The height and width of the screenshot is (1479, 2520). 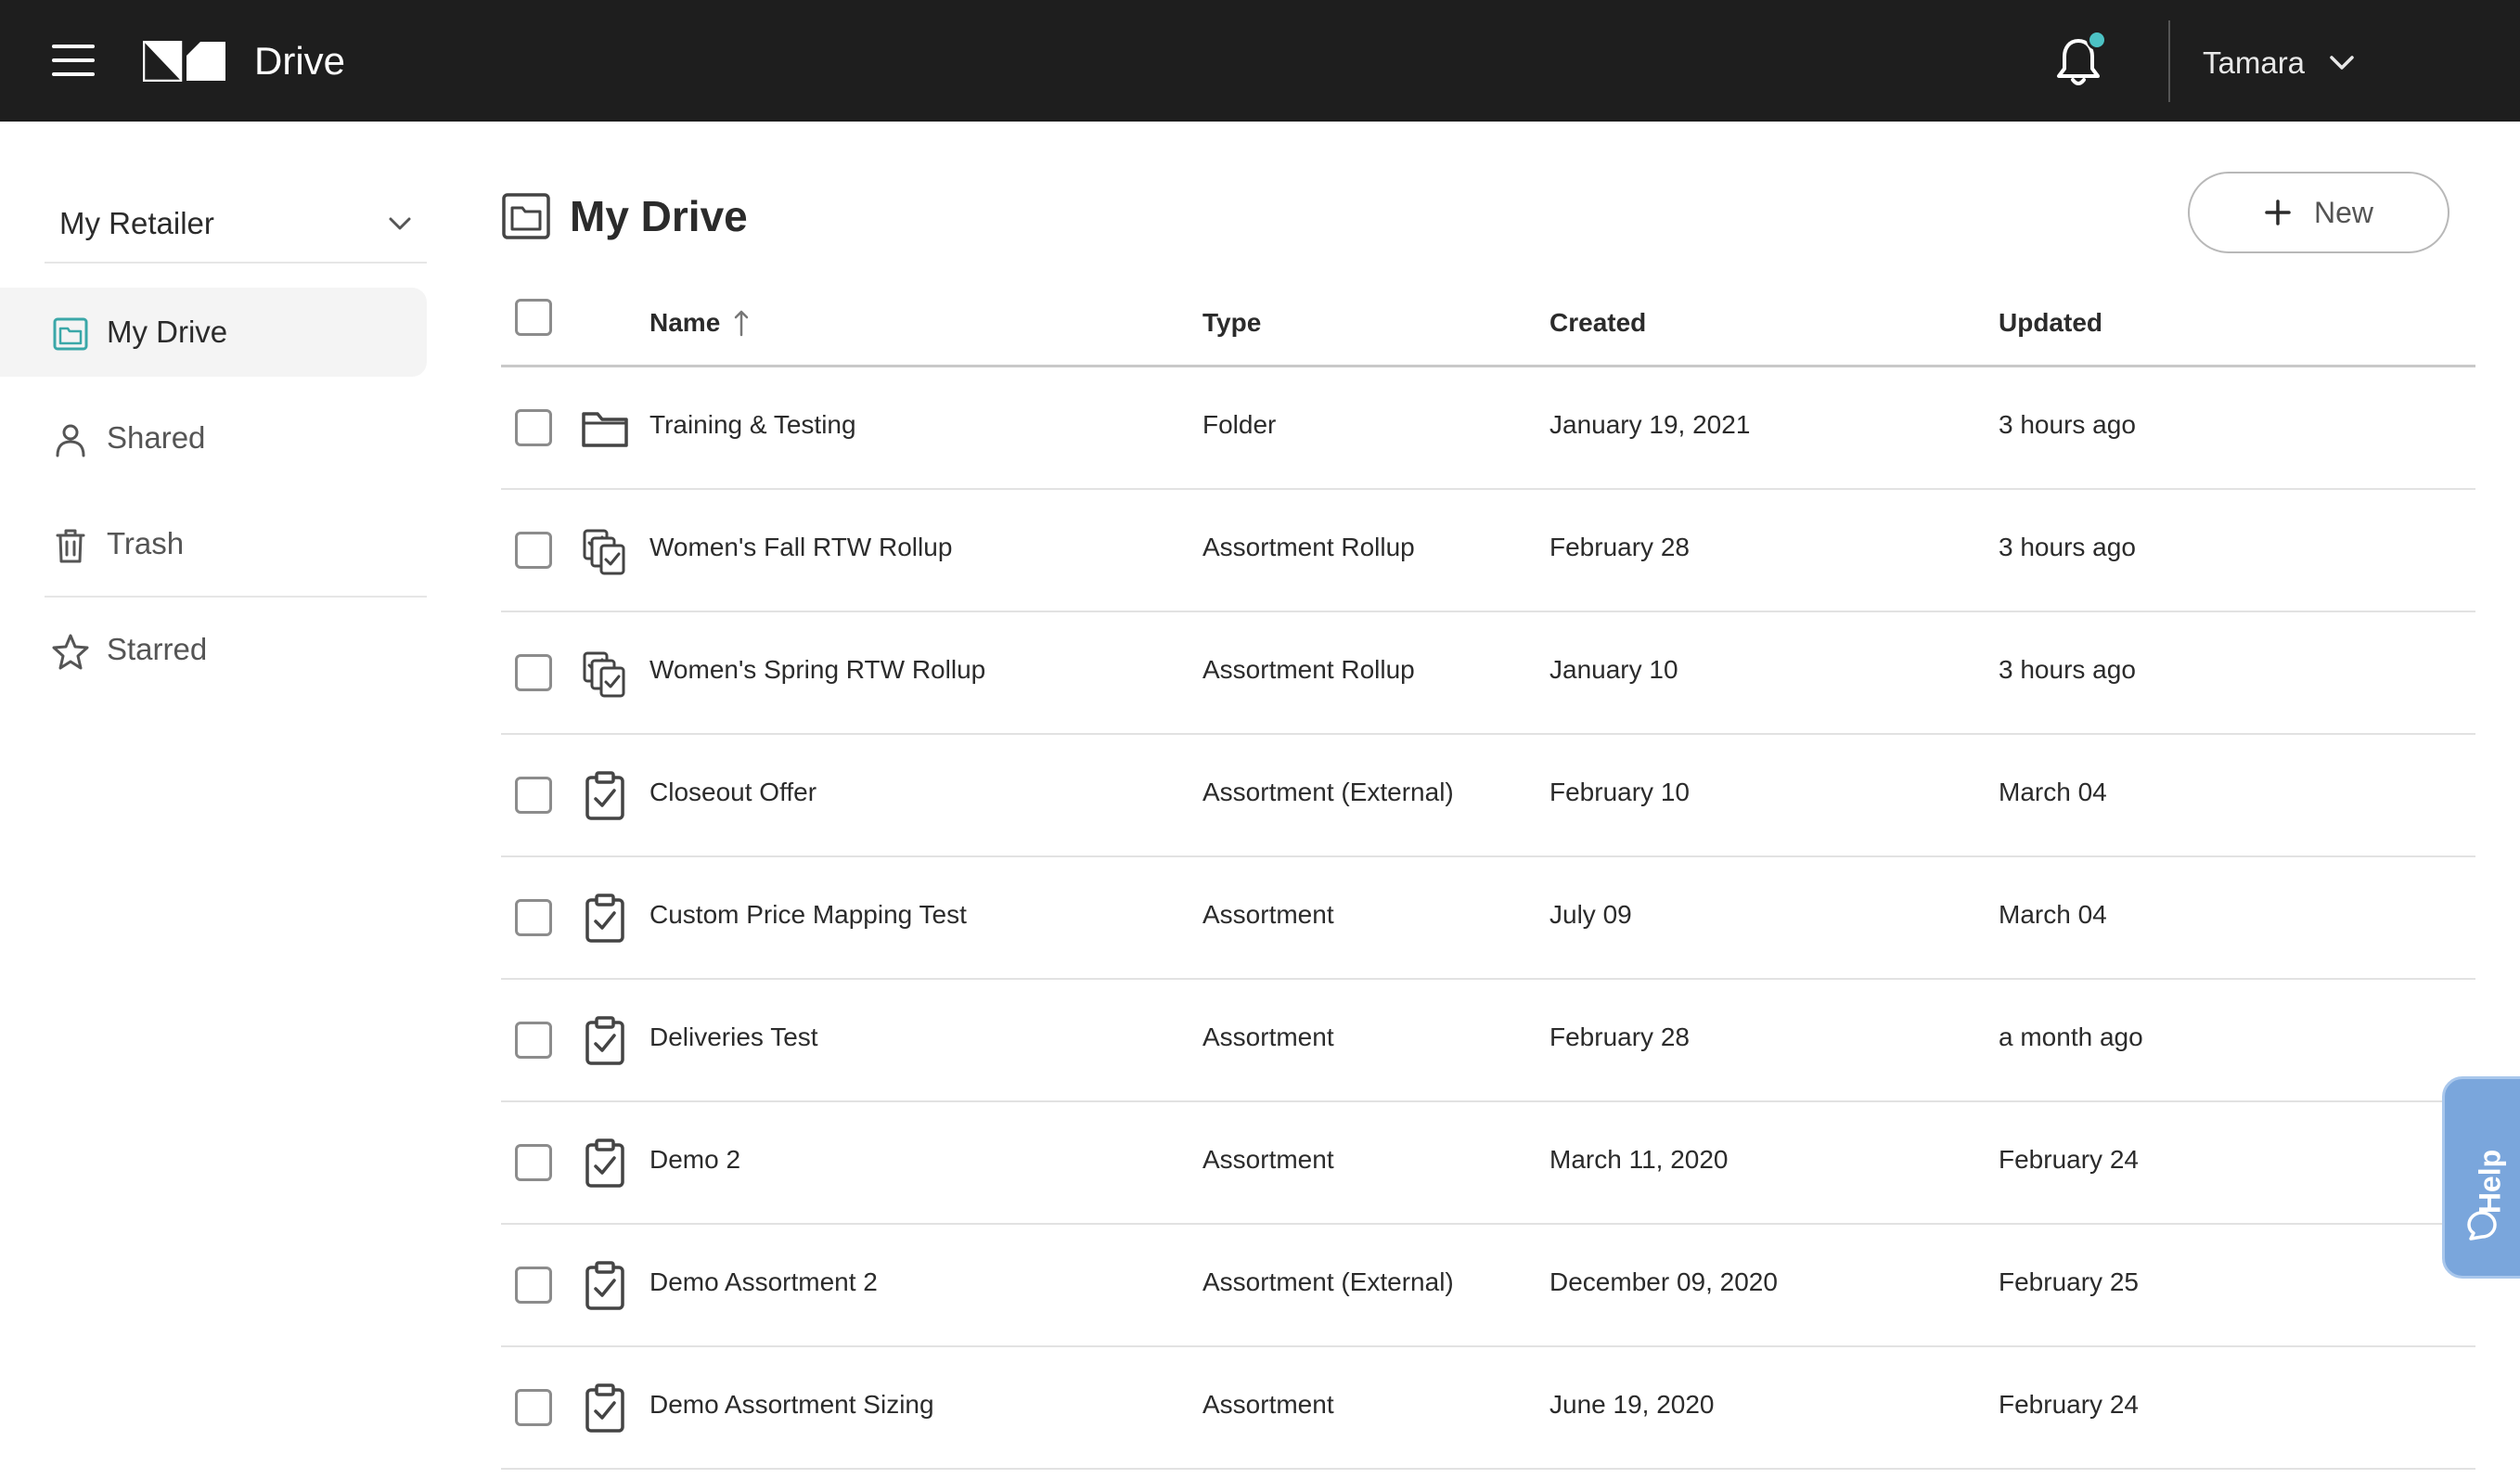 What do you see at coordinates (2482, 1226) in the screenshot?
I see `chat-bubble-icon` at bounding box center [2482, 1226].